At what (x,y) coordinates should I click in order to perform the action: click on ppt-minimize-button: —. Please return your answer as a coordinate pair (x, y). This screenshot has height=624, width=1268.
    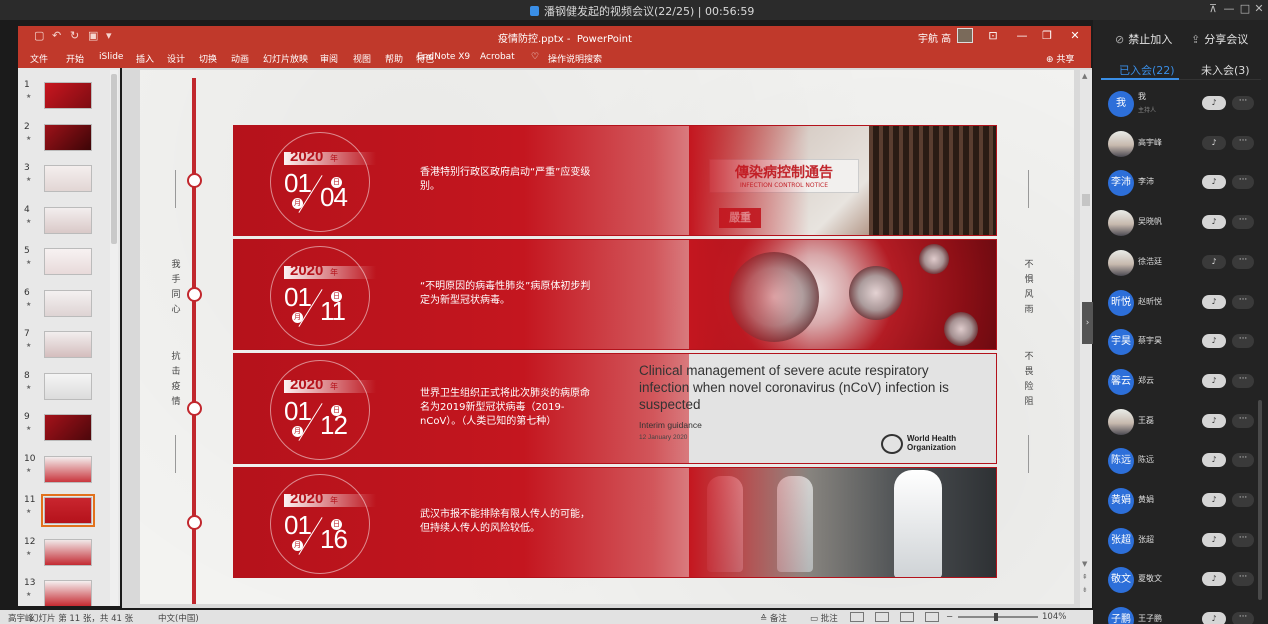
    Looking at the image, I should click on (1022, 35).